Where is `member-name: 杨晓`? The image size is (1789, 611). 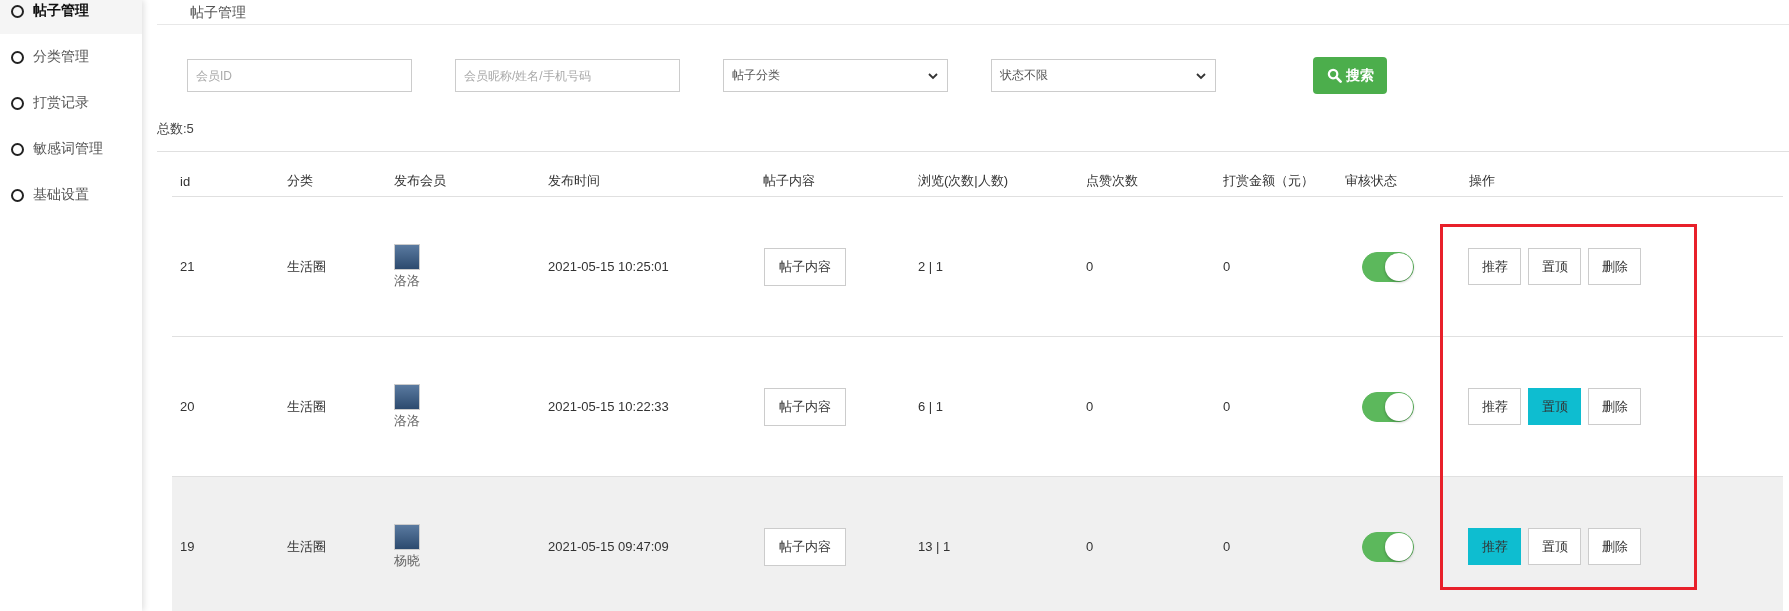
member-name: 杨晓 is located at coordinates (407, 560).